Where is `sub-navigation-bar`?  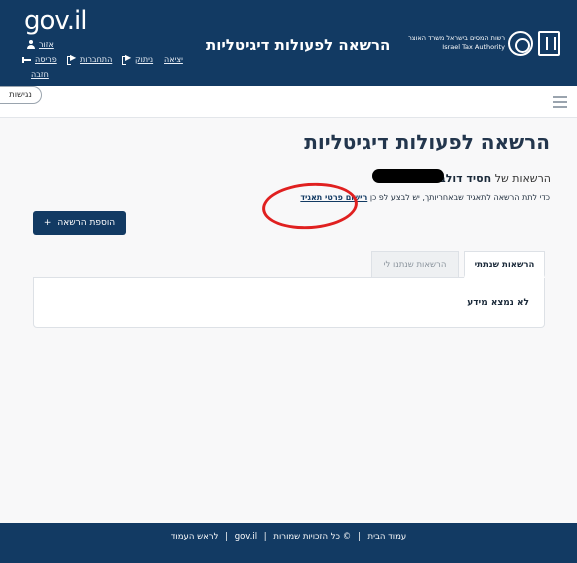 sub-navigation-bar is located at coordinates (288, 102).